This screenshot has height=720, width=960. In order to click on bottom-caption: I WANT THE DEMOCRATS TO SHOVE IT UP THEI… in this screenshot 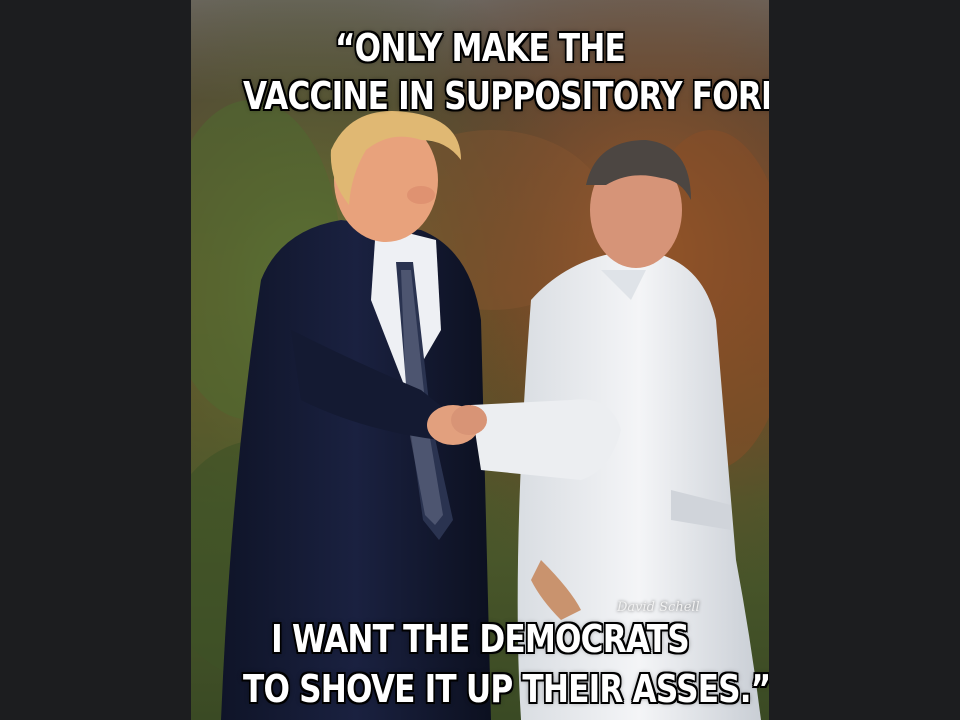, I will do `click(506, 664)`.